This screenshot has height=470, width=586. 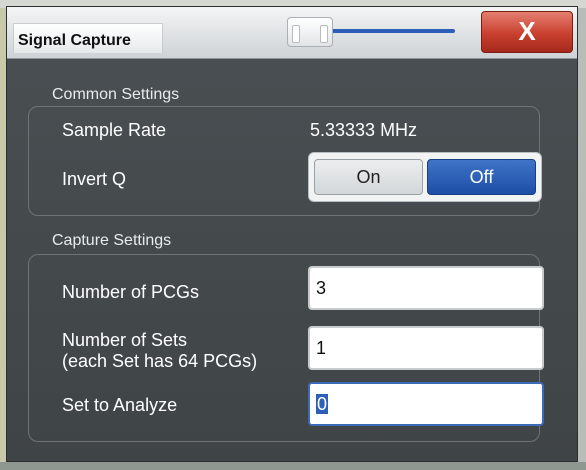 I want to click on set-to-analyze-label: Set to Analyze, so click(x=120, y=405).